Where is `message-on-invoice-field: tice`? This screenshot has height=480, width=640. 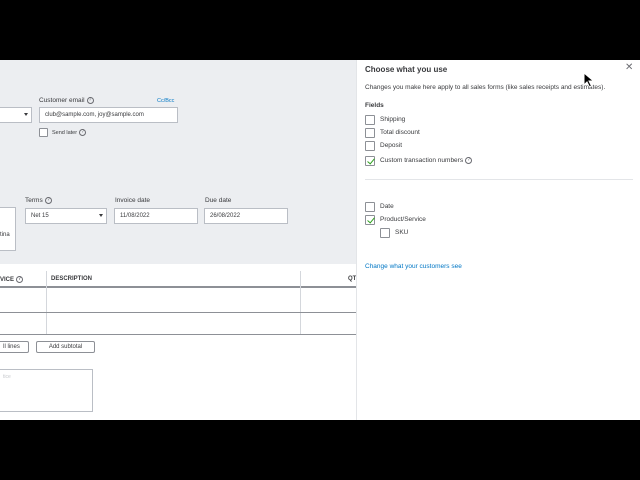
message-on-invoice-field: tice is located at coordinates (46, 390).